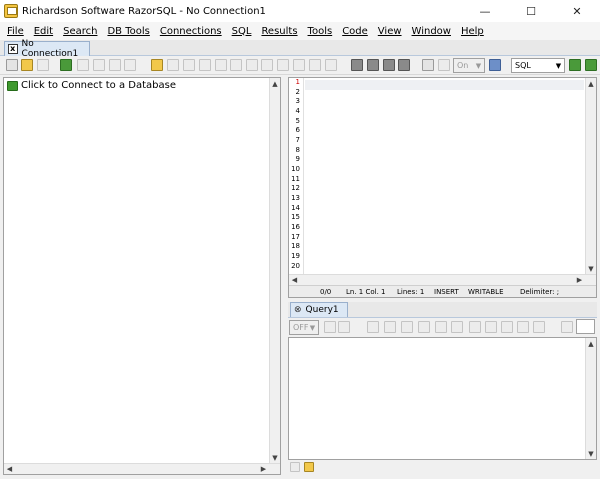 The image size is (600, 479). I want to click on connect-tree-item: Click to Connect to a Database, so click(91, 85).